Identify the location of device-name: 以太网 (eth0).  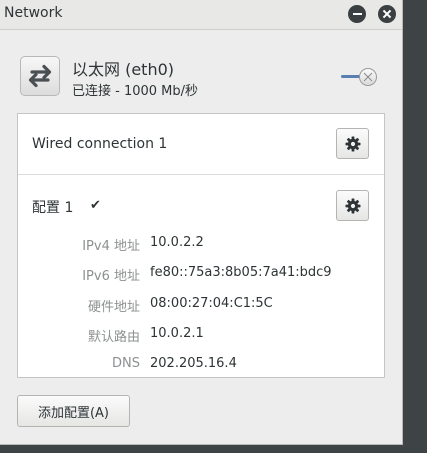
(123, 69).